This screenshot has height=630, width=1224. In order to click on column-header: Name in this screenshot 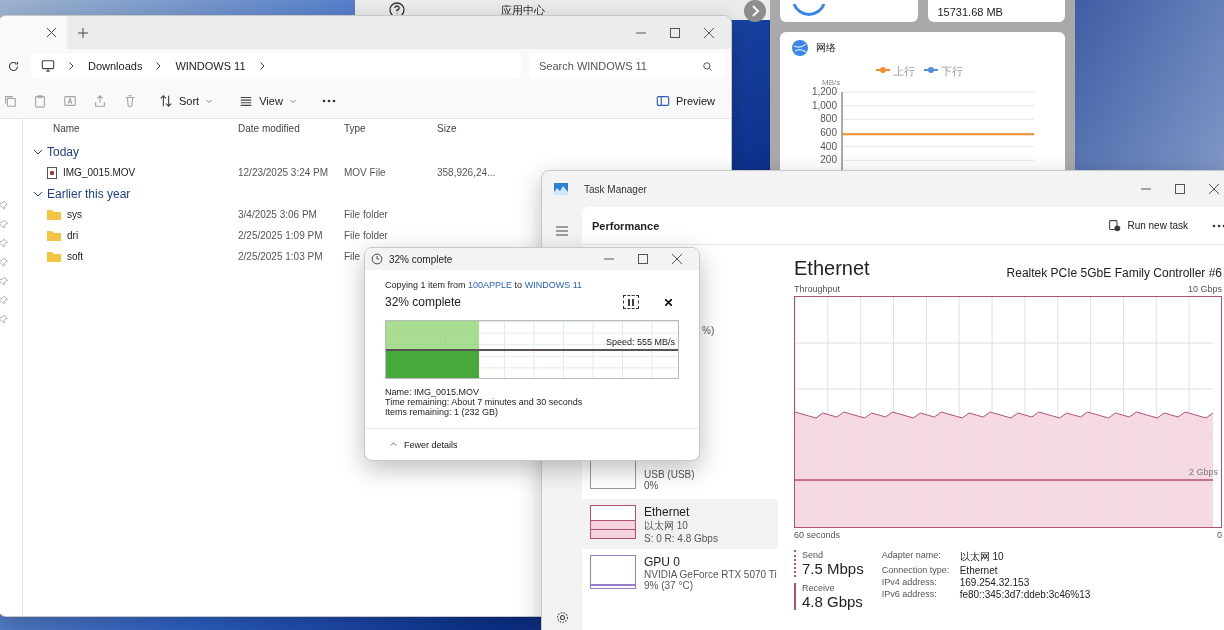, I will do `click(62, 128)`.